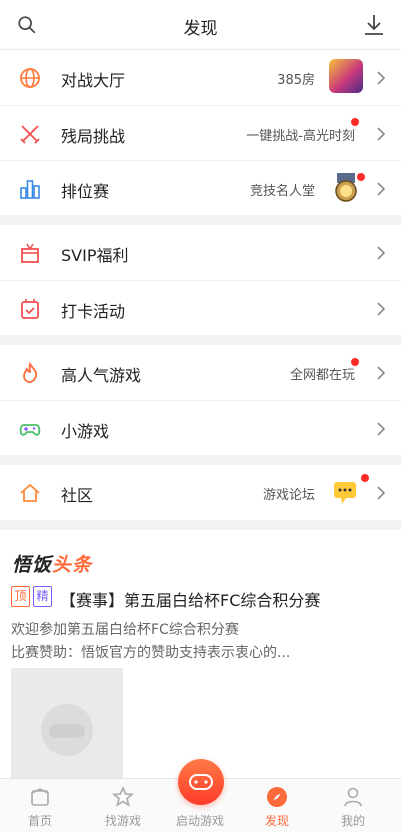 This screenshot has width=401, height=832. Describe the element at coordinates (30, 309) in the screenshot. I see `calendar-check-icon` at that location.